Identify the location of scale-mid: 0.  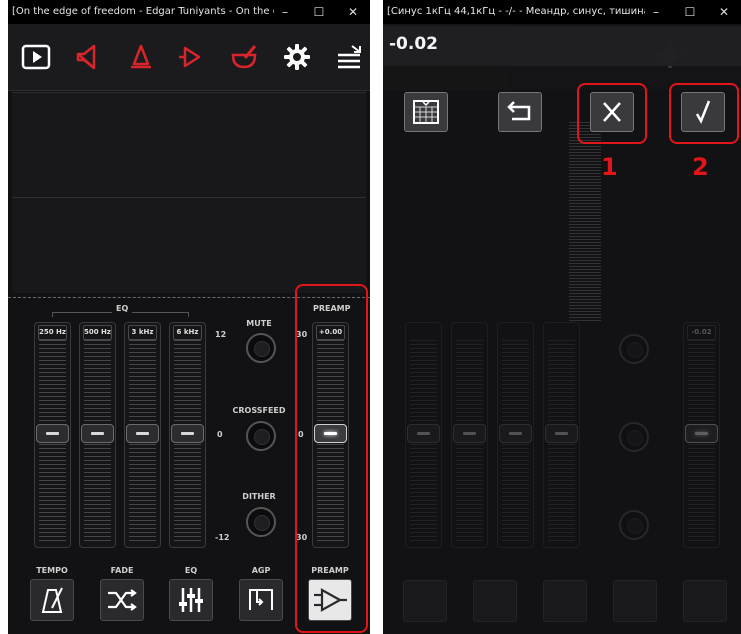
(220, 434).